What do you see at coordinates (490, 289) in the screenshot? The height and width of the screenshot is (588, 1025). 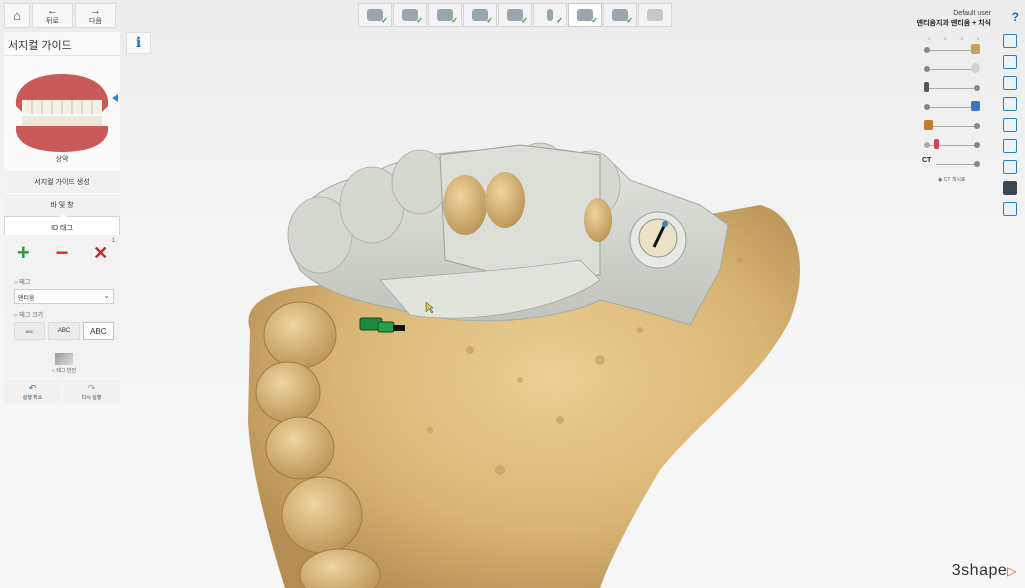 I see `guide-bar` at bounding box center [490, 289].